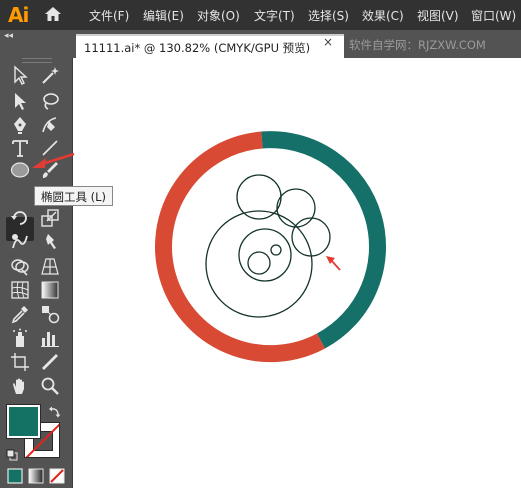 This screenshot has height=488, width=521. Describe the element at coordinates (36, 476) in the screenshot. I see `gradient-mode-icon` at that location.